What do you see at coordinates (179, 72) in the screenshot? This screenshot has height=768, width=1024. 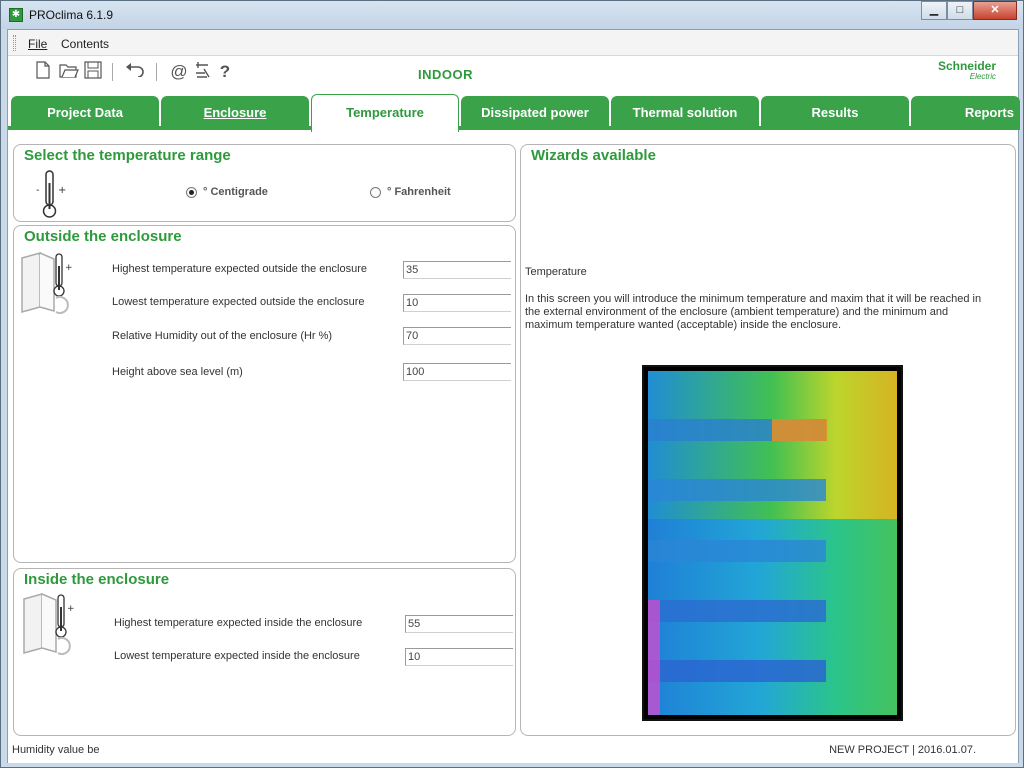 I see `email-at-icon: @` at bounding box center [179, 72].